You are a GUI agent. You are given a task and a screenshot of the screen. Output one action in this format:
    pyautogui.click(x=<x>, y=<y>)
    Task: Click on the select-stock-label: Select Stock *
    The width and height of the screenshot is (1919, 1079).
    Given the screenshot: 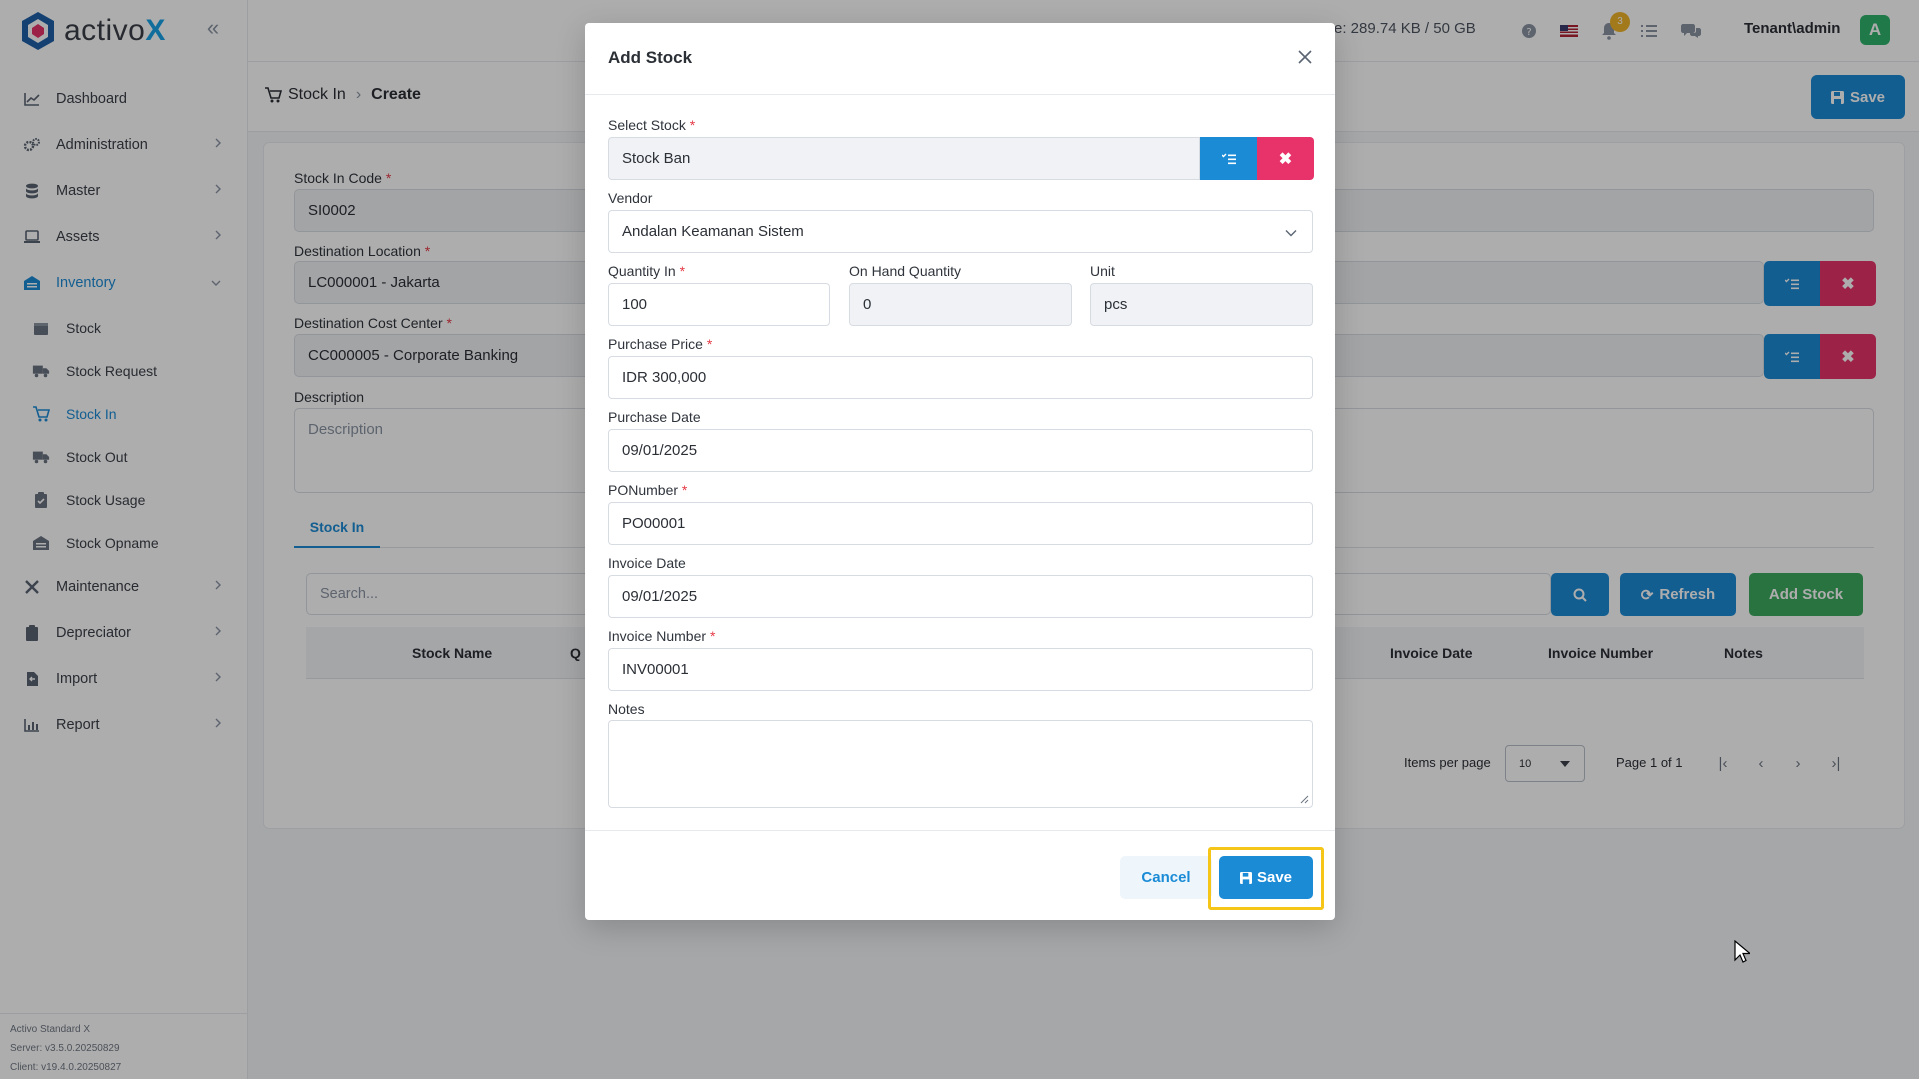 What is the action you would take?
    pyautogui.click(x=652, y=125)
    